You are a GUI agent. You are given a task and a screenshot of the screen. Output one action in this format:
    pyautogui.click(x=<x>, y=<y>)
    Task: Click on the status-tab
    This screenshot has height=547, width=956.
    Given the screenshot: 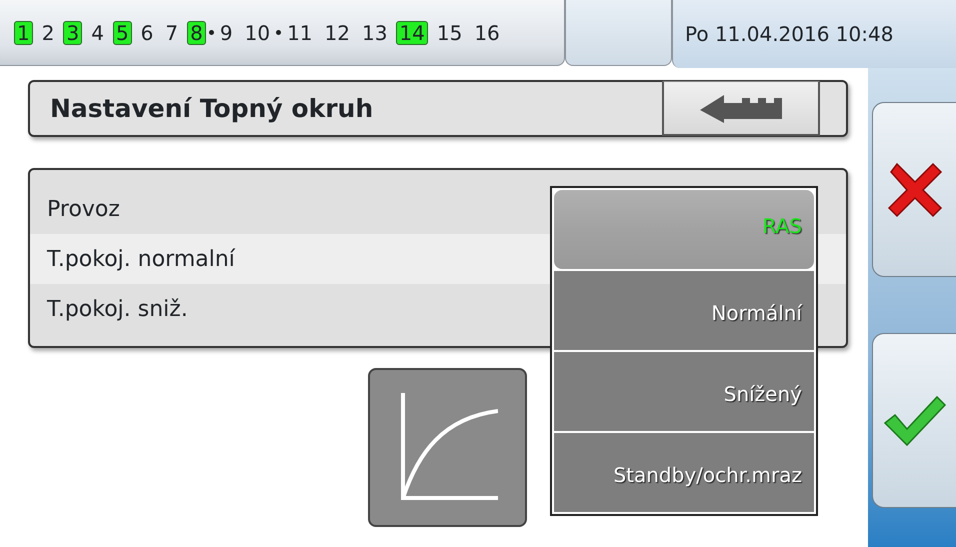 What is the action you would take?
    pyautogui.click(x=618, y=33)
    